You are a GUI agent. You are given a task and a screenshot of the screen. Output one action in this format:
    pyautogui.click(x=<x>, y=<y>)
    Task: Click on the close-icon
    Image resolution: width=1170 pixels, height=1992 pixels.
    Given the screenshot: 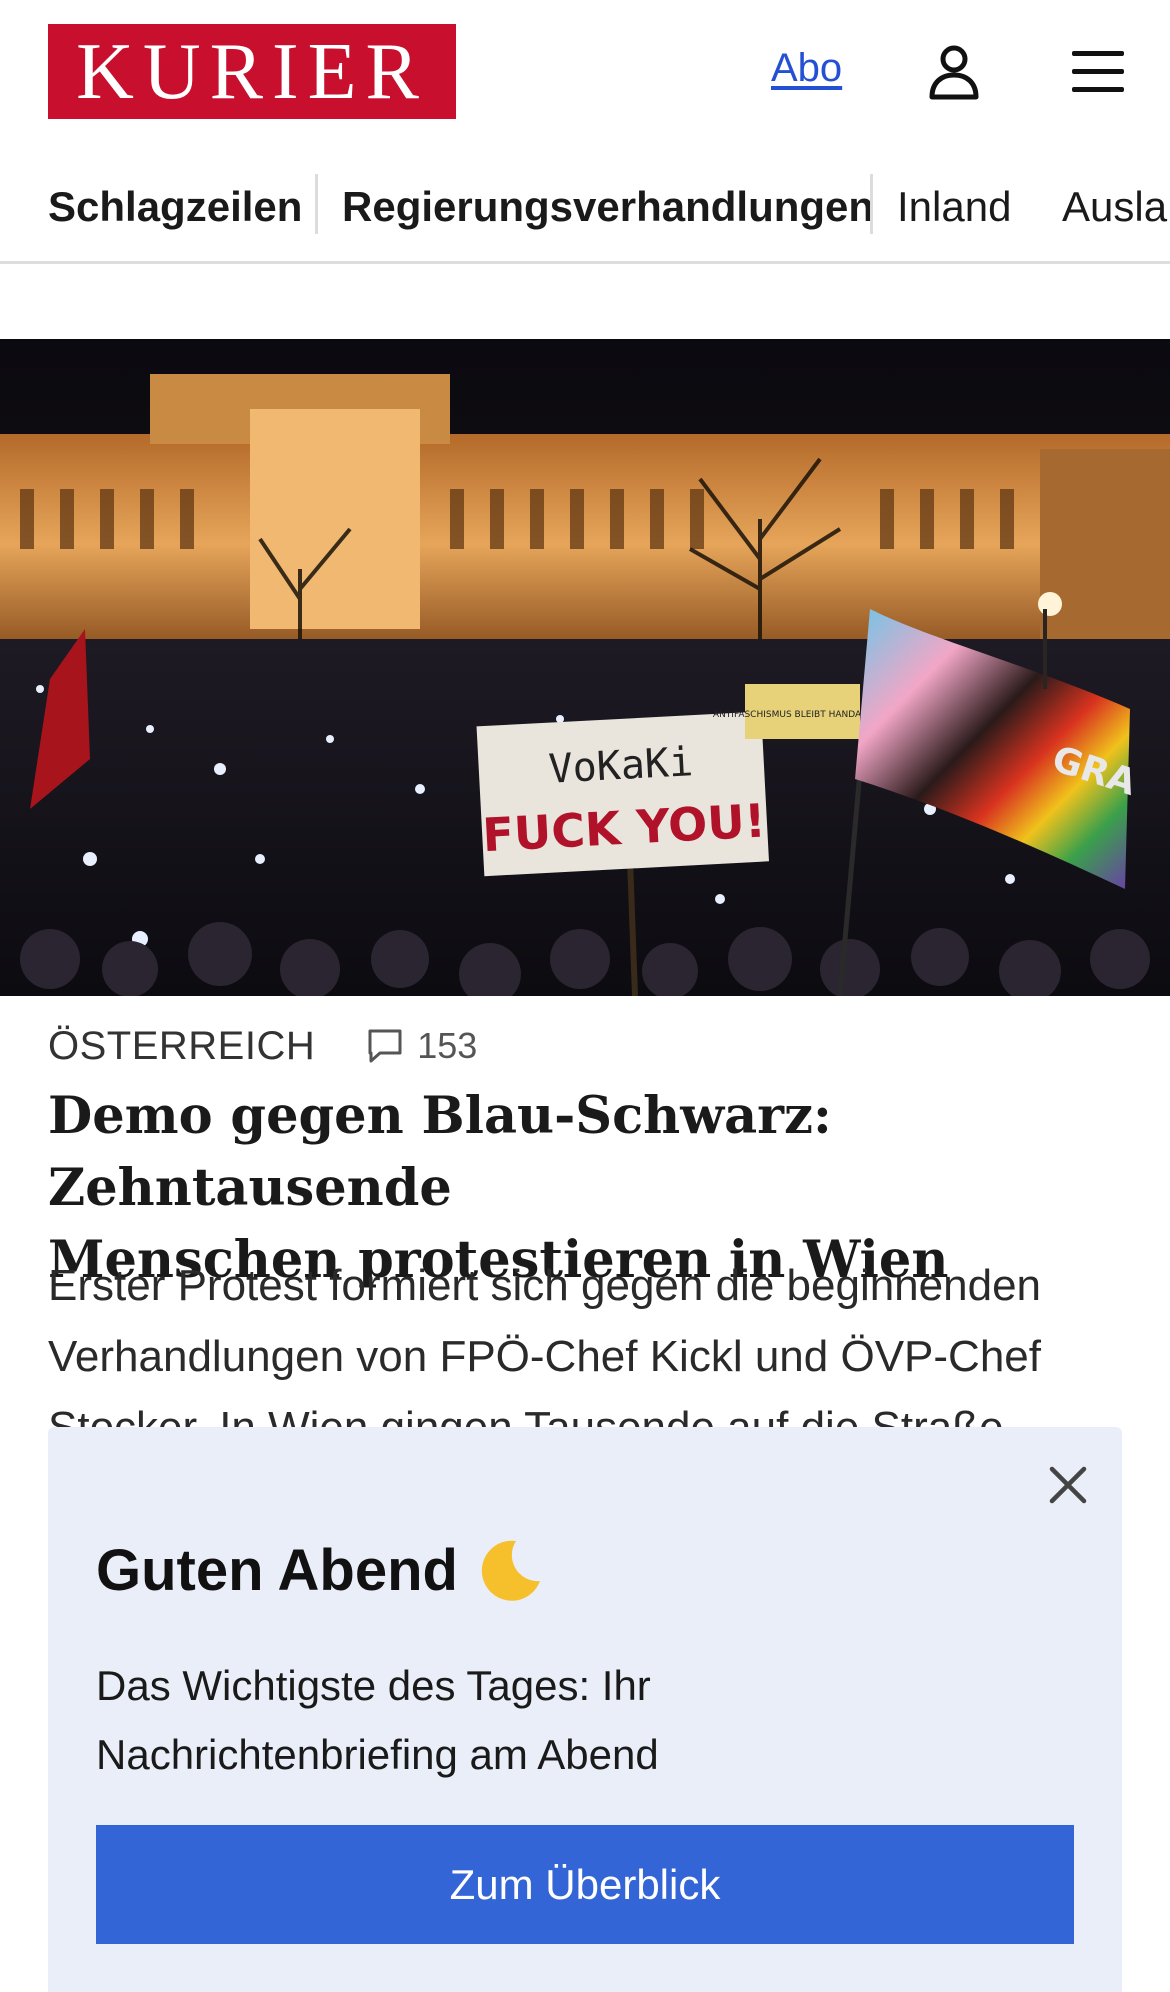 What is the action you would take?
    pyautogui.click(x=1068, y=1485)
    